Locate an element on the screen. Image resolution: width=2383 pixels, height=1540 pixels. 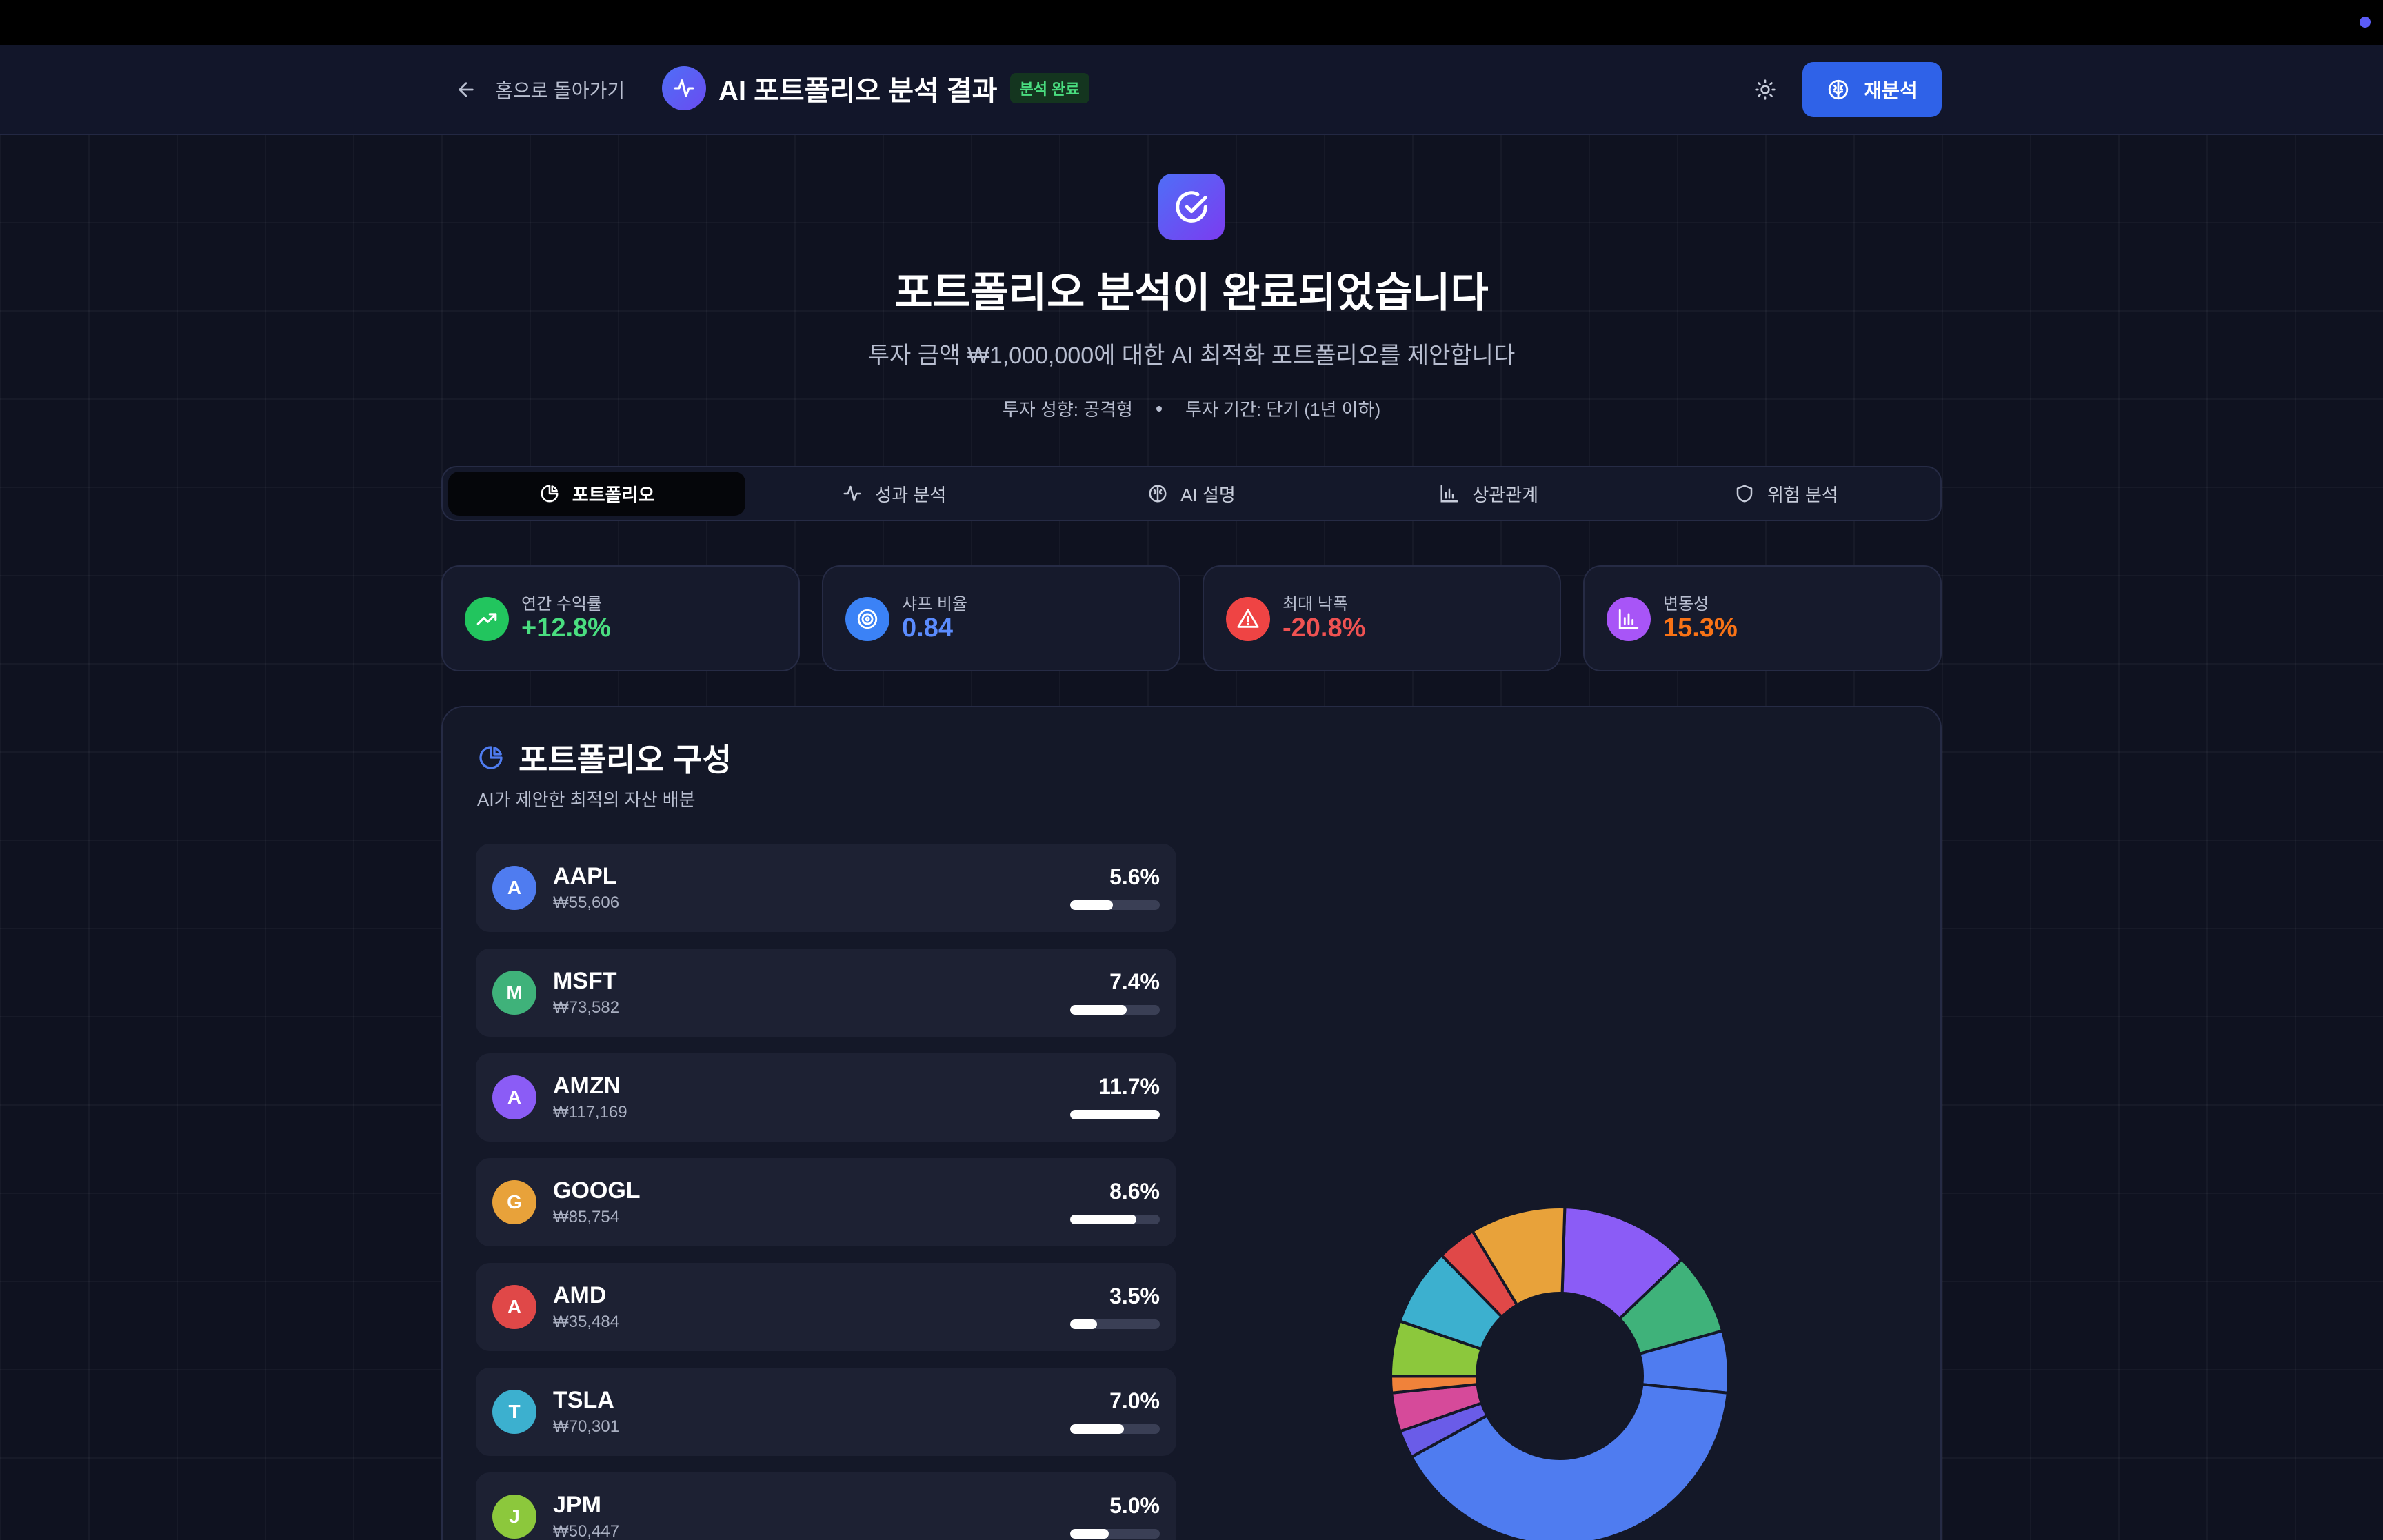
metric-value: 15.3% is located at coordinates (1700, 628).